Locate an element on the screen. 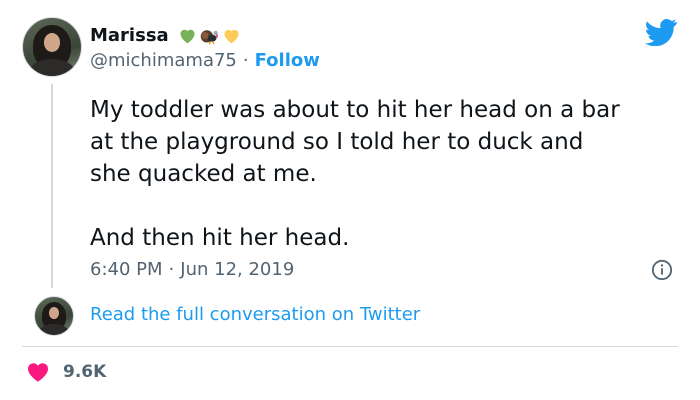  heart-icon is located at coordinates (38, 372).